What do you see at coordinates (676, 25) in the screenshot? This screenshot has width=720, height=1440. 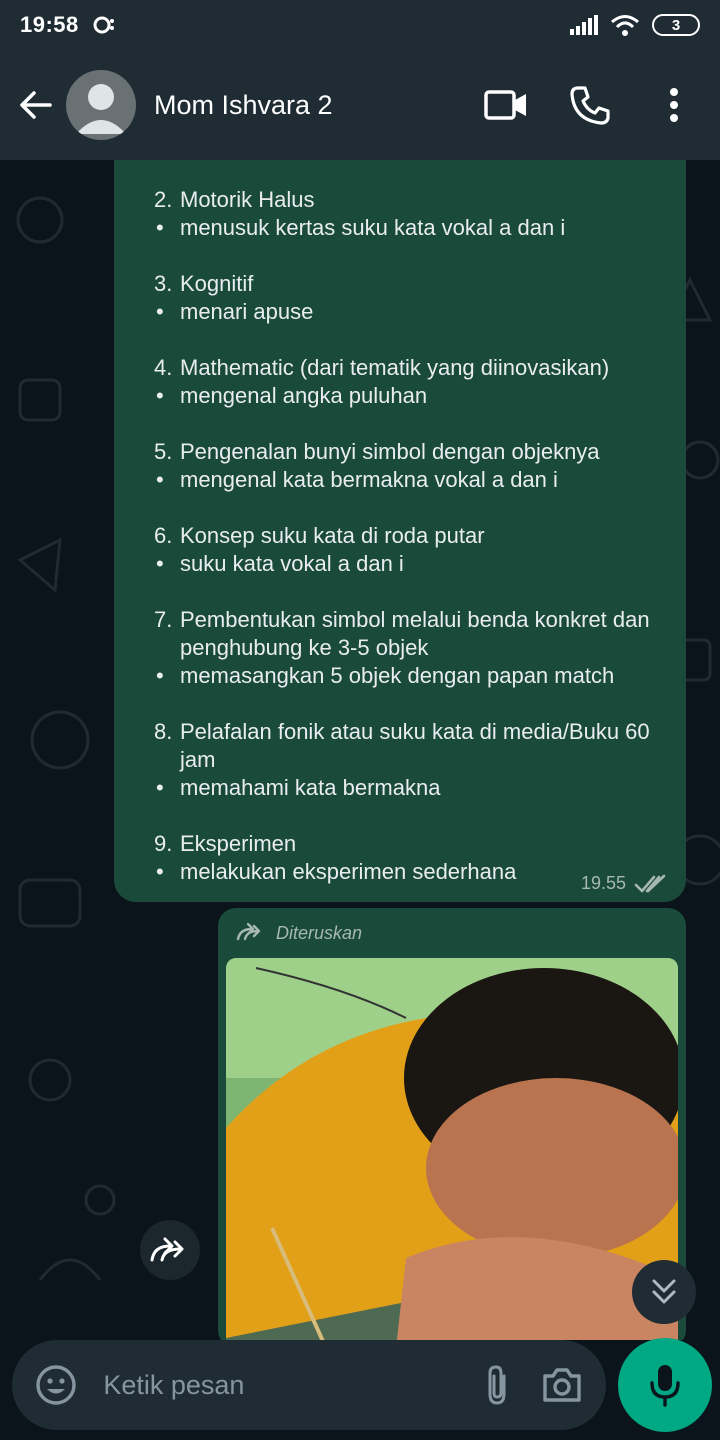 I see `battery-indicator: 3` at bounding box center [676, 25].